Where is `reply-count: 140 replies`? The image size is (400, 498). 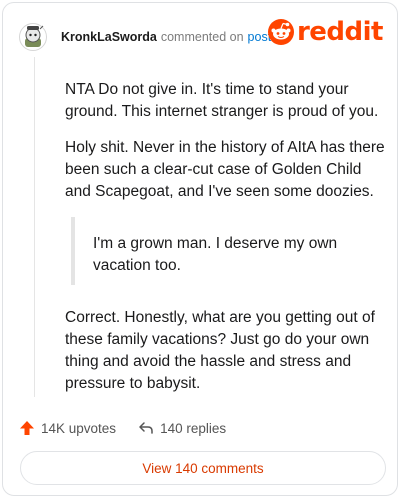
reply-count: 140 replies is located at coordinates (193, 428).